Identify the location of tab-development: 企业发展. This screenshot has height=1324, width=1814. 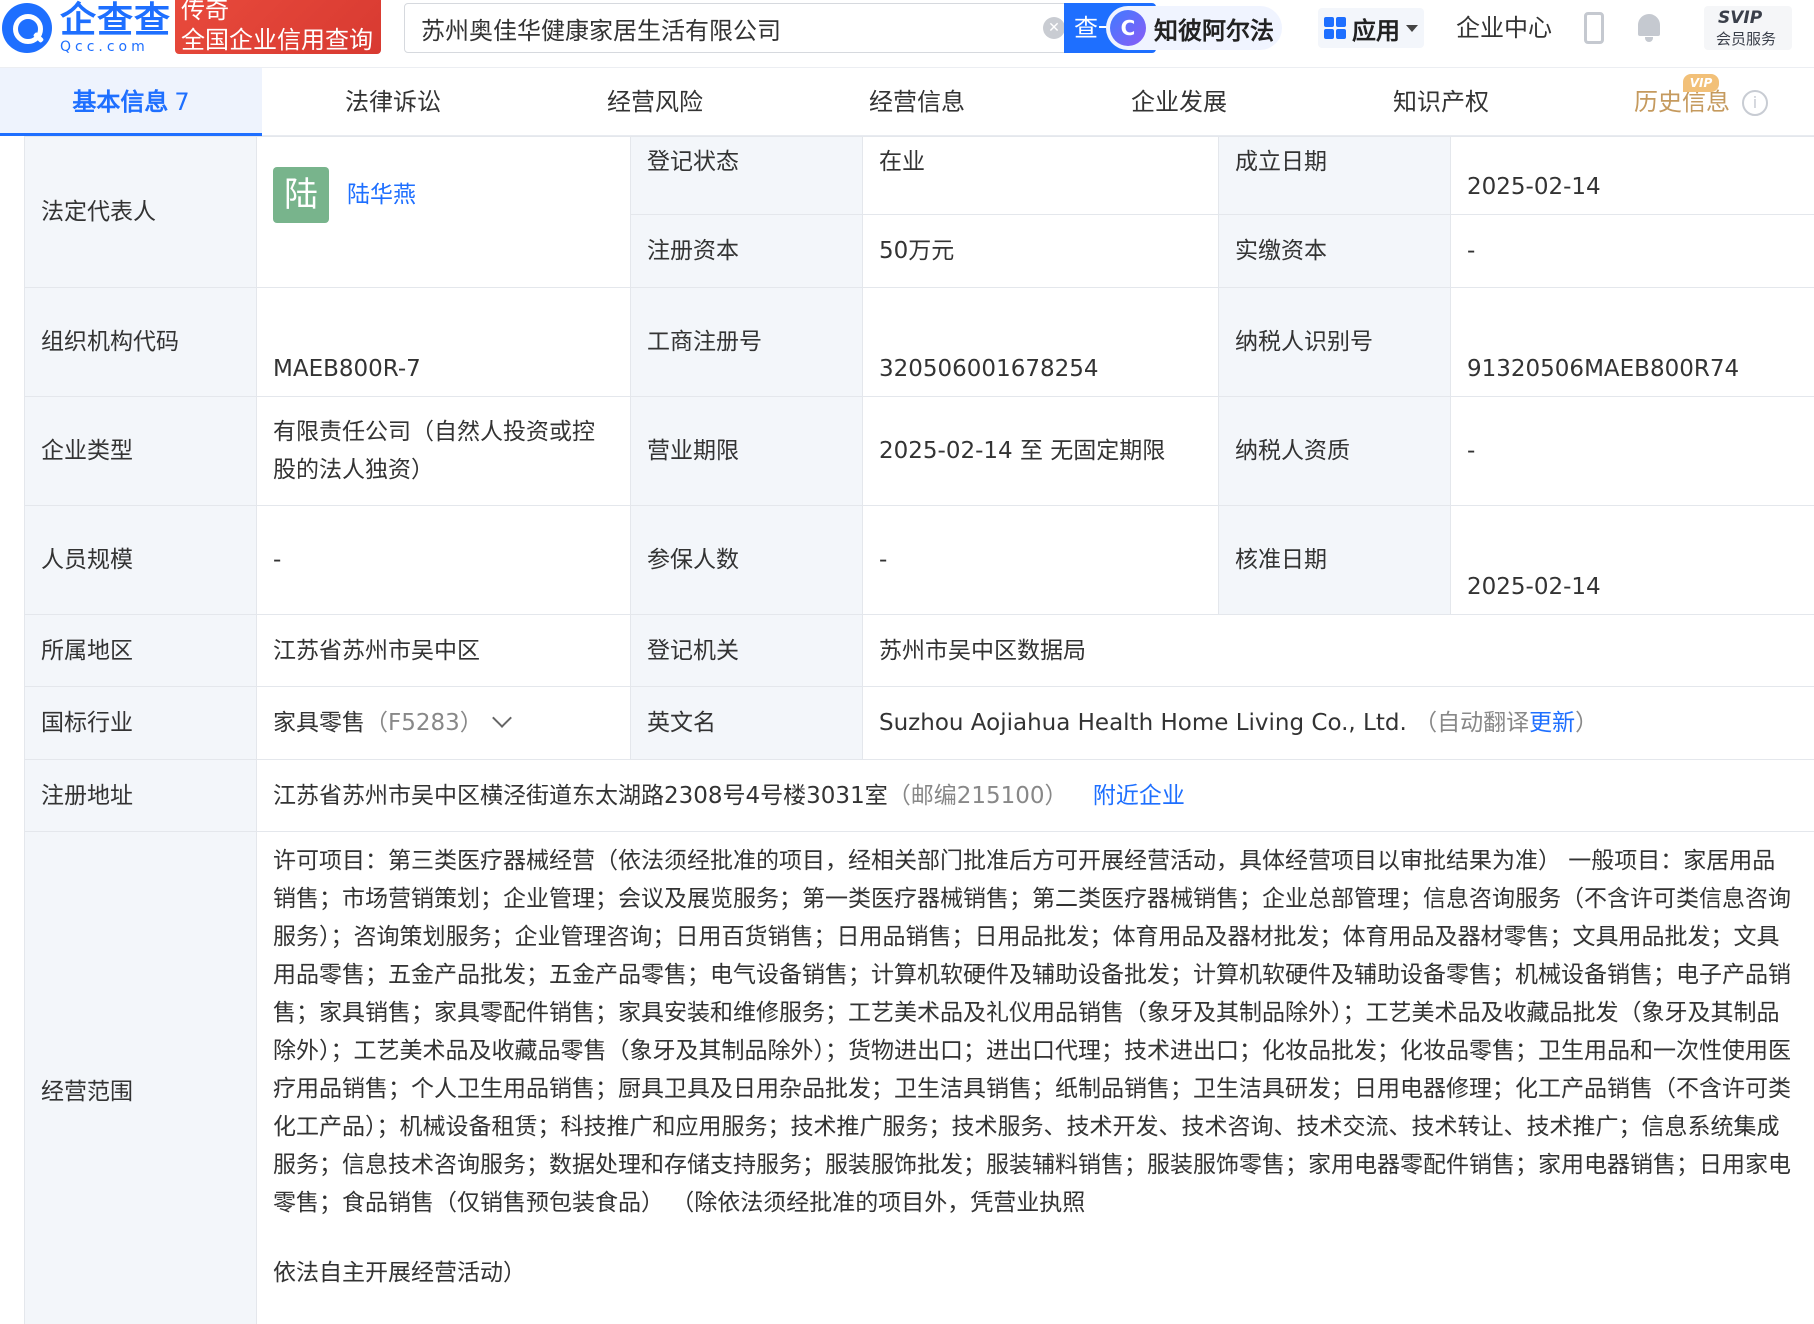
(1179, 102).